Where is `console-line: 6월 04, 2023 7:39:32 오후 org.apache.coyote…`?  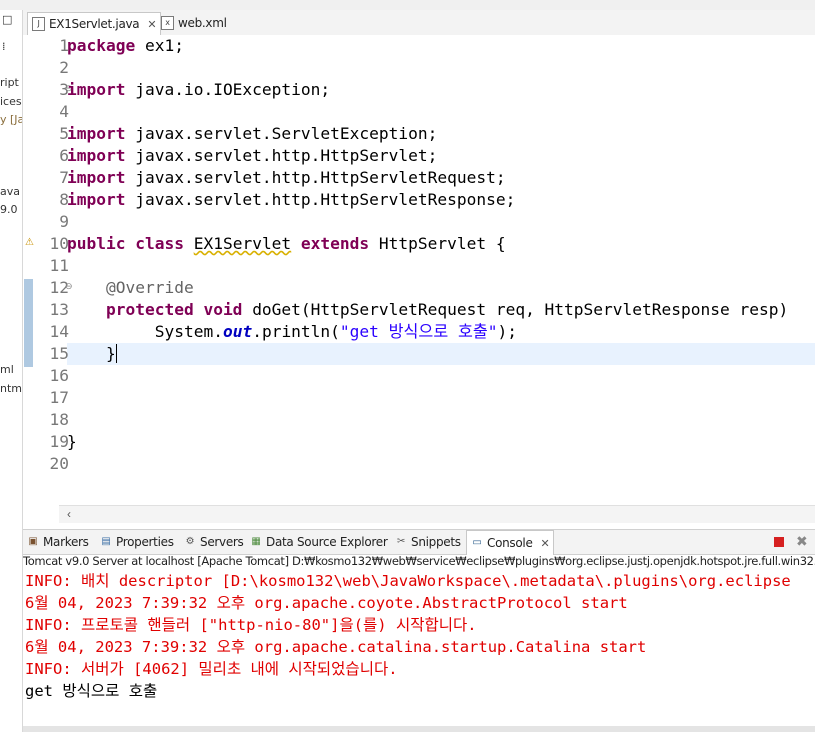
console-line: 6월 04, 2023 7:39:32 오후 org.apache.coyote… is located at coordinates (326, 603).